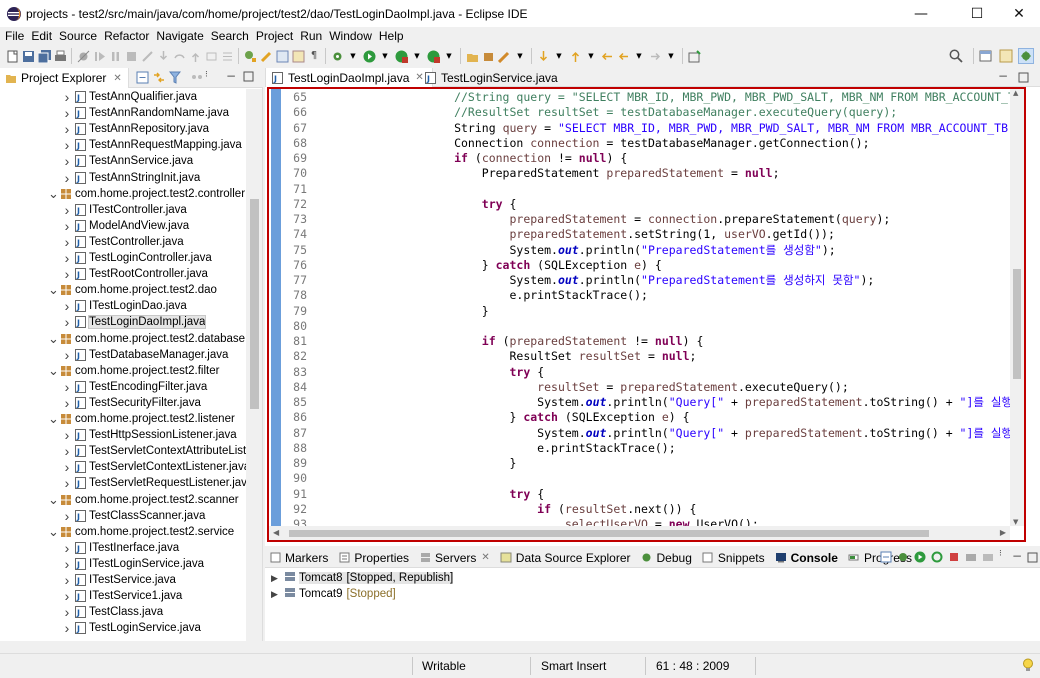 This screenshot has height=678, width=1040. I want to click on view-menu-icon, so click(197, 79).